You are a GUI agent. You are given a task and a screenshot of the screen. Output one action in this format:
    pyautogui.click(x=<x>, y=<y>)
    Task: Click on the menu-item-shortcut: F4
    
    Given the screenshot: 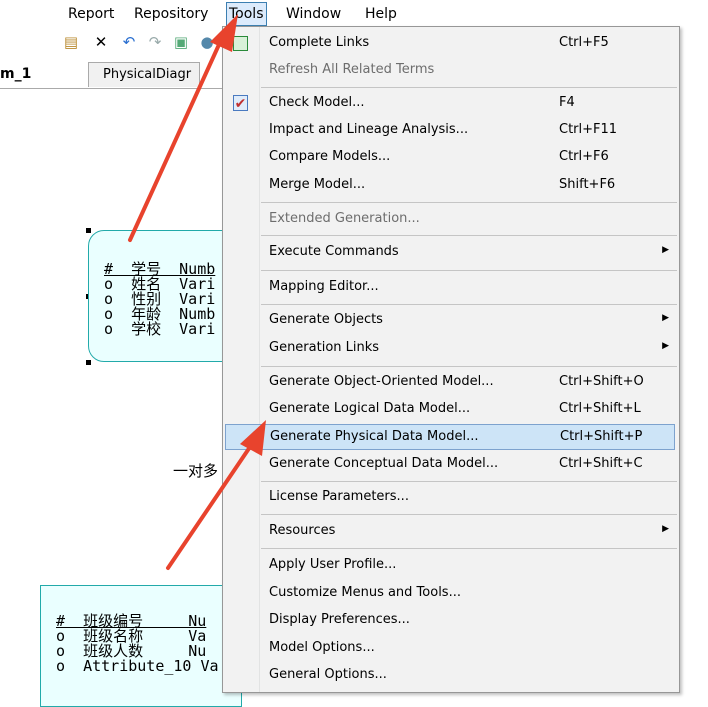 What is the action you would take?
    pyautogui.click(x=567, y=102)
    